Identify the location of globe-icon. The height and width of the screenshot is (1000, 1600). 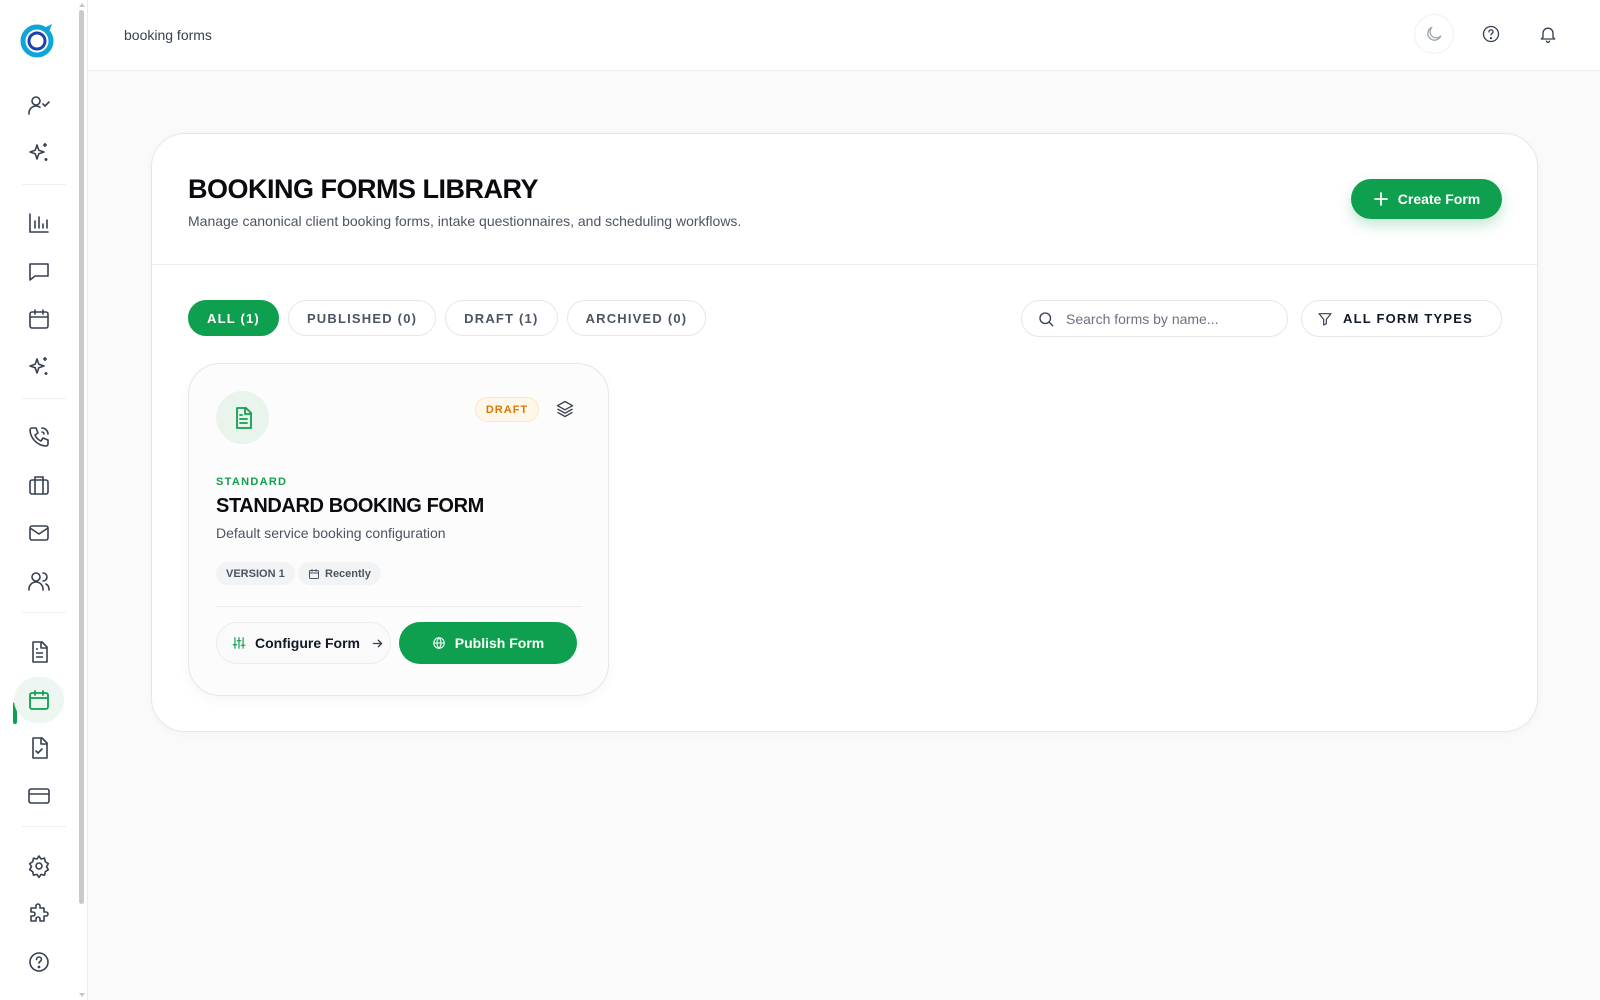
(438, 643).